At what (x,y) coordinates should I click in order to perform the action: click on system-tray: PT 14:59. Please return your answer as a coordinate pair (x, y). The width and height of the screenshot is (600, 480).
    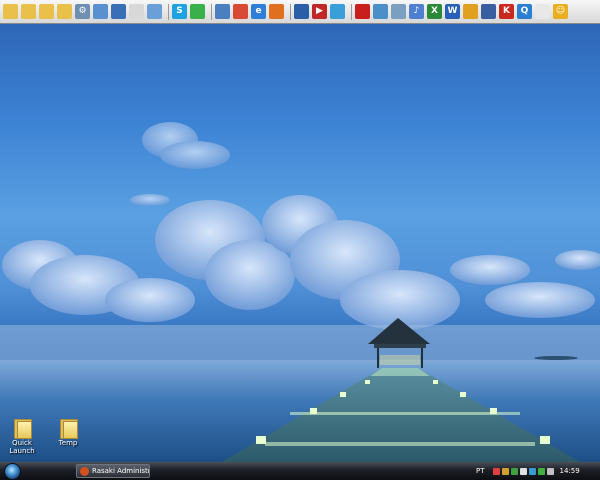
    Looking at the image, I should click on (538, 471).